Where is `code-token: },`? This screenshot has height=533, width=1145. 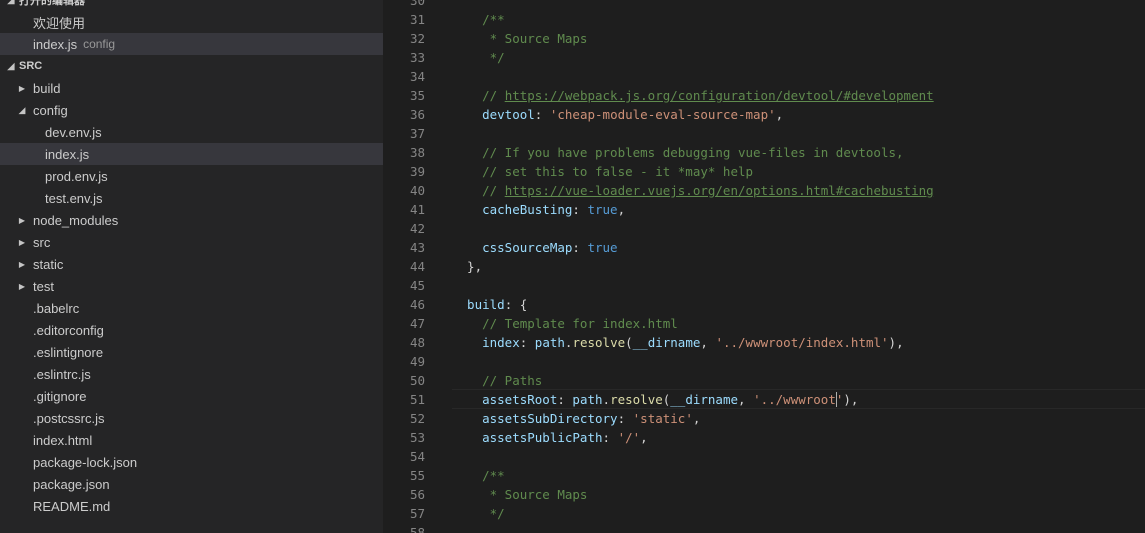 code-token: }, is located at coordinates (467, 266).